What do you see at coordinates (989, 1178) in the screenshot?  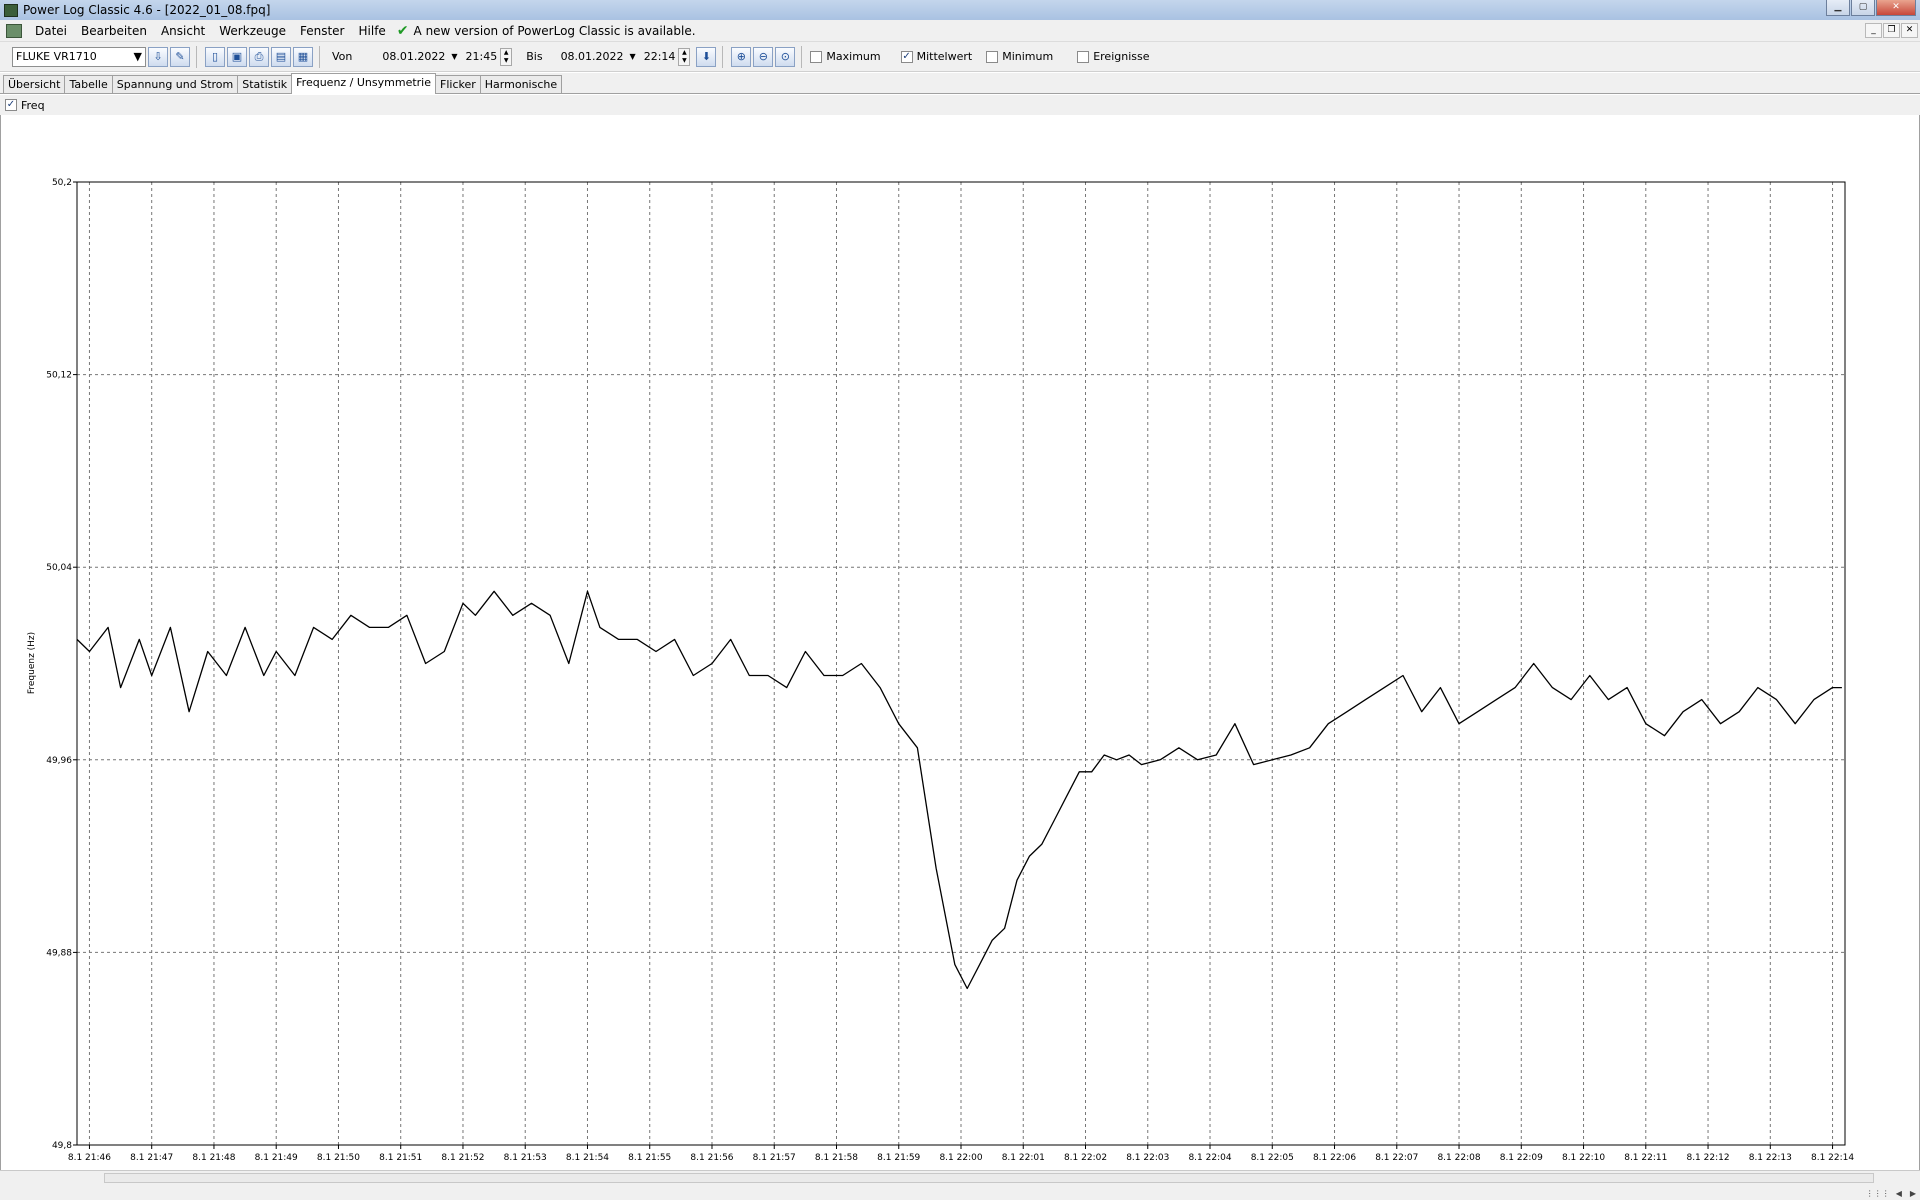 I see `horizontal-scrollbar` at bounding box center [989, 1178].